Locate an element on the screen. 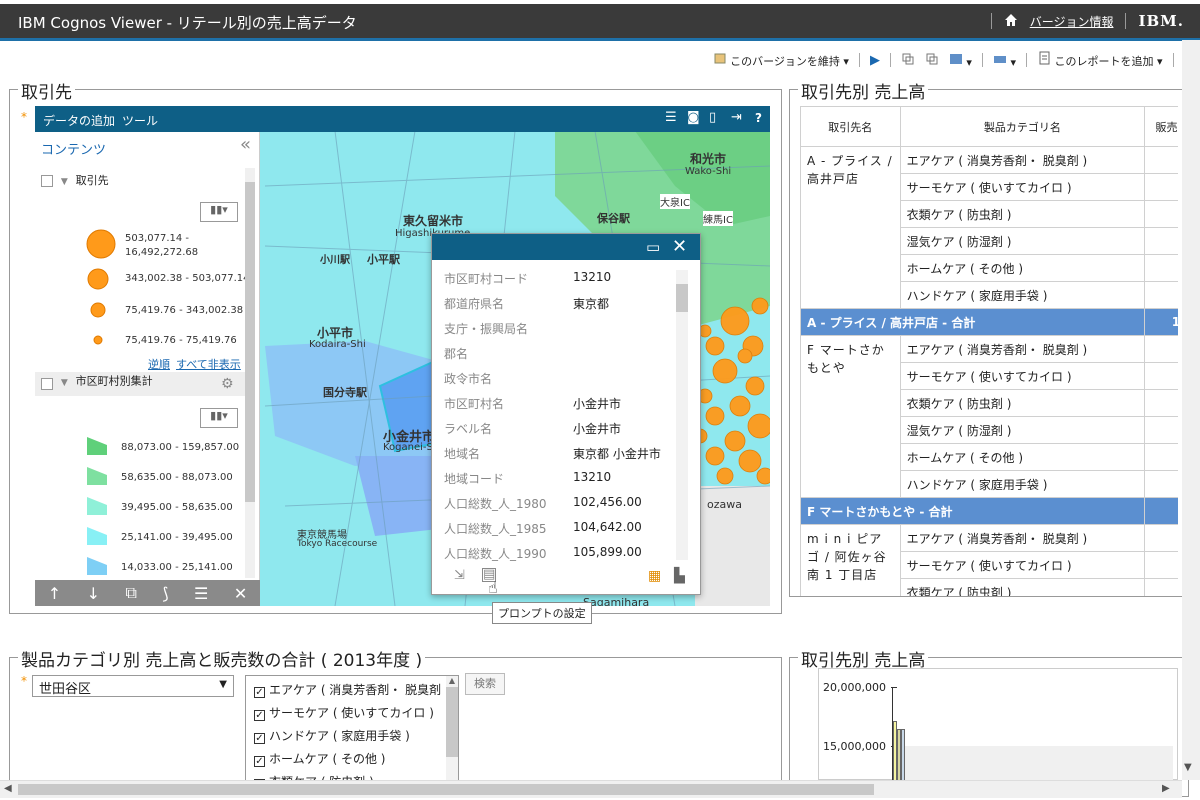 The image size is (1200, 800). category-option: ✓ エアケア ( 消臭芳香剤・ 脱臭剤 is located at coordinates (347, 689).